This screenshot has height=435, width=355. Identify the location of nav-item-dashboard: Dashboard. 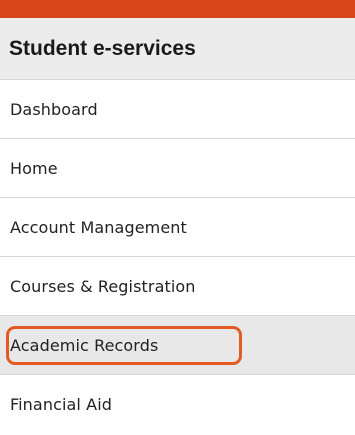
(177, 109).